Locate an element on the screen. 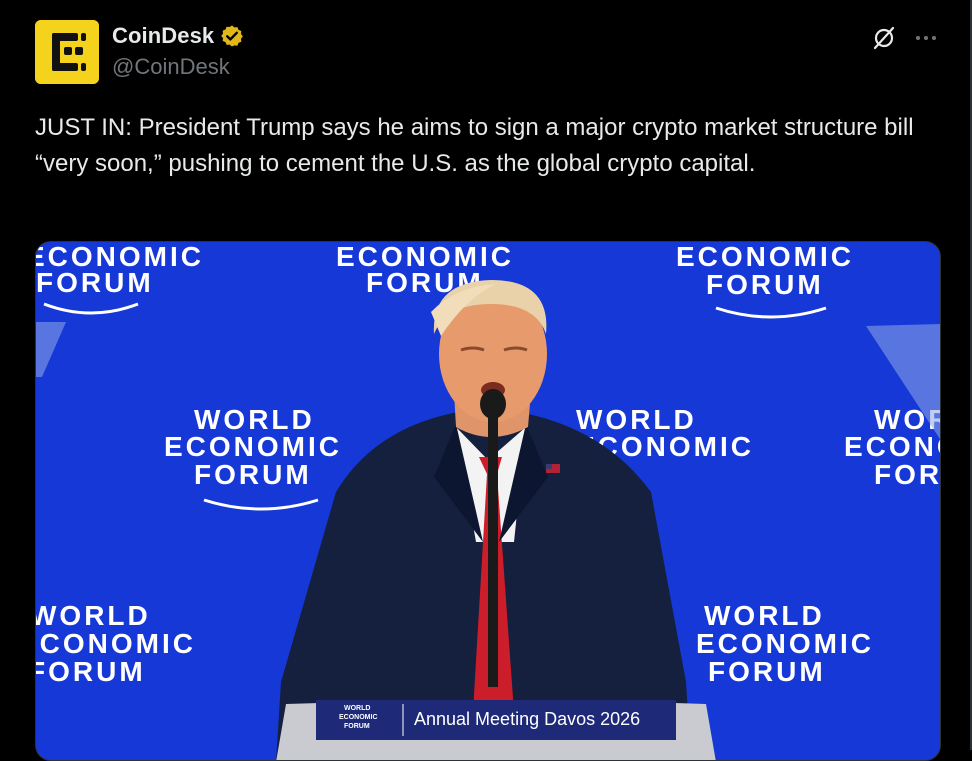  podium-logo-line-2: ECONOMIC is located at coordinates (358, 717).